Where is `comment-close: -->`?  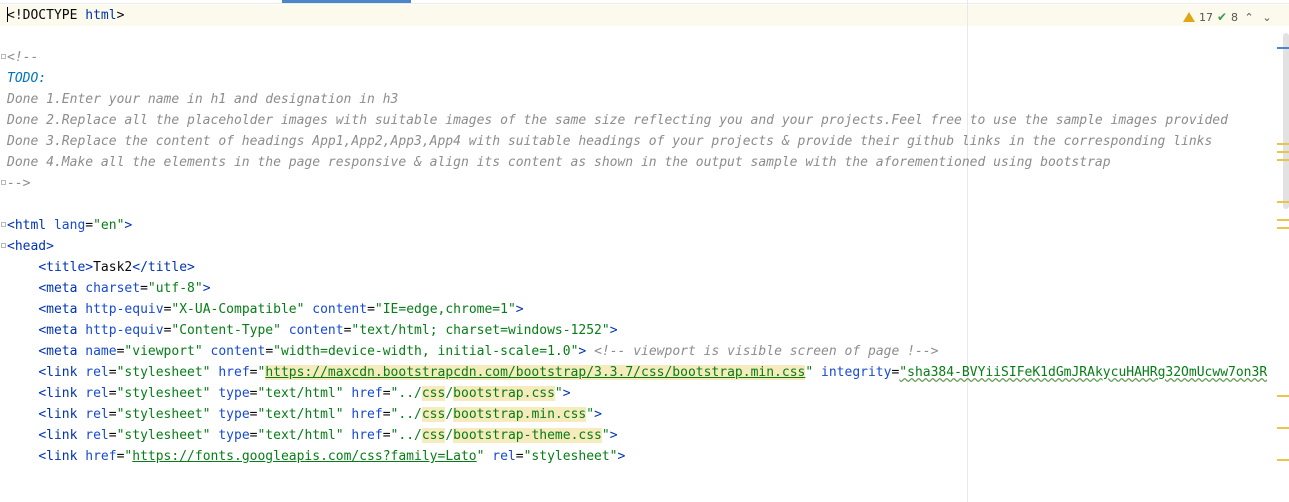 comment-close: --> is located at coordinates (19, 183).